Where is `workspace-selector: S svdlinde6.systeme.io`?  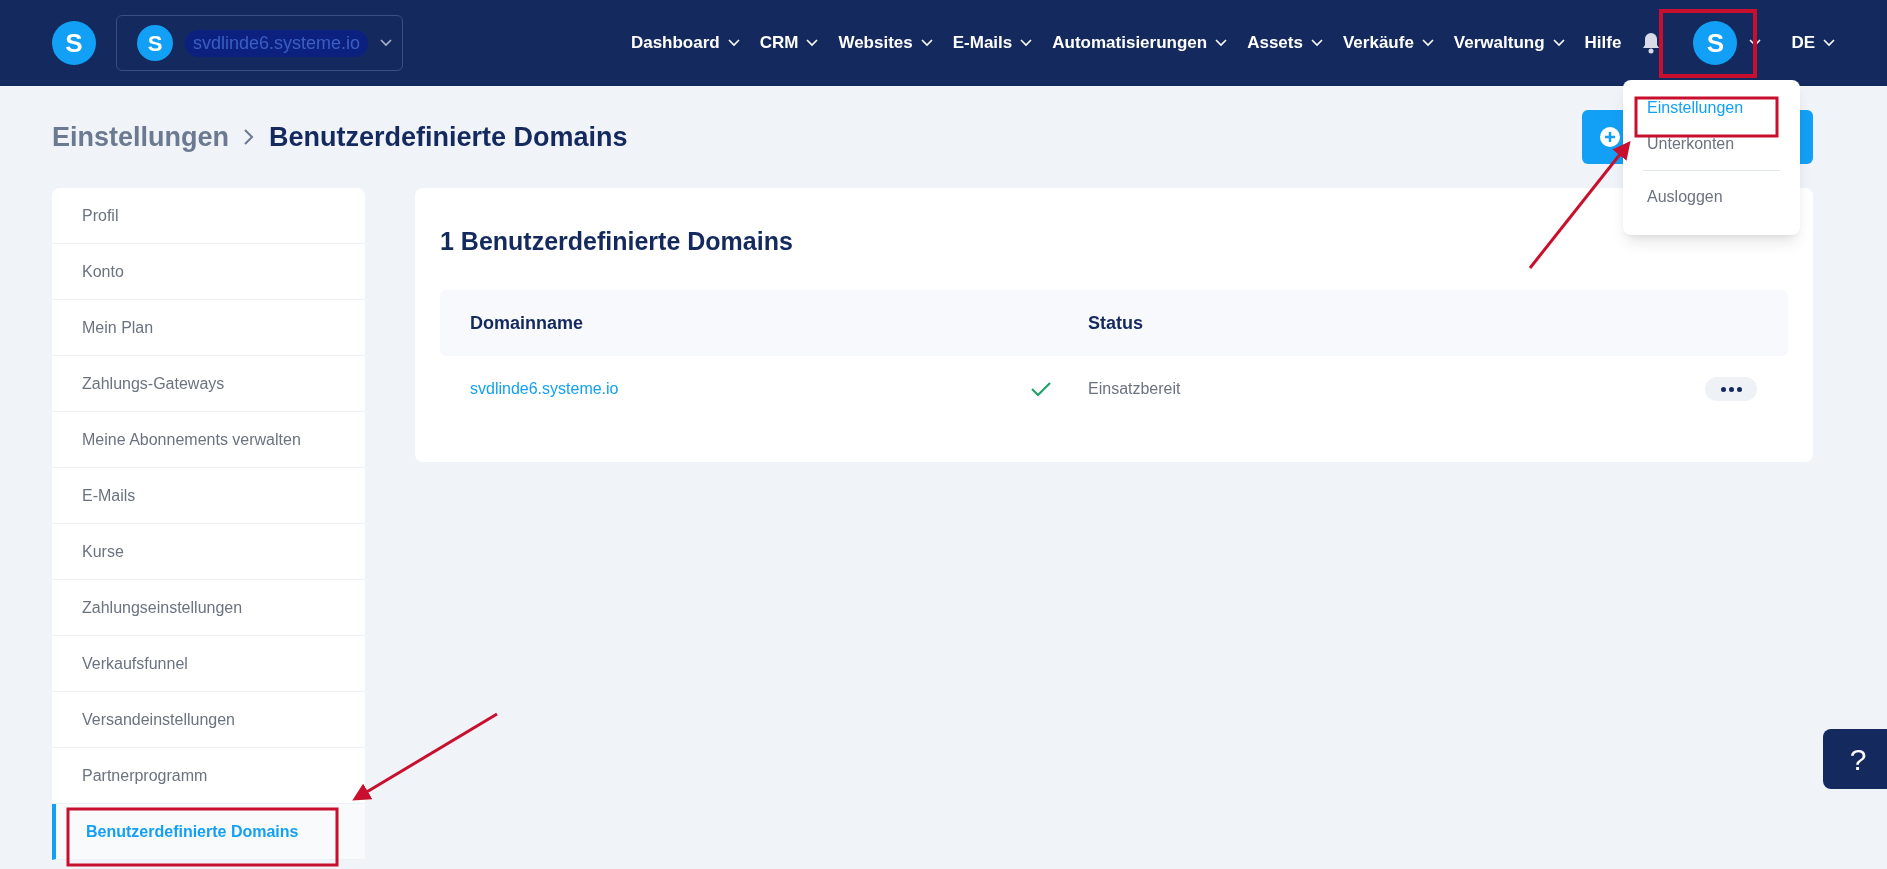 workspace-selector: S svdlinde6.systeme.io is located at coordinates (259, 43).